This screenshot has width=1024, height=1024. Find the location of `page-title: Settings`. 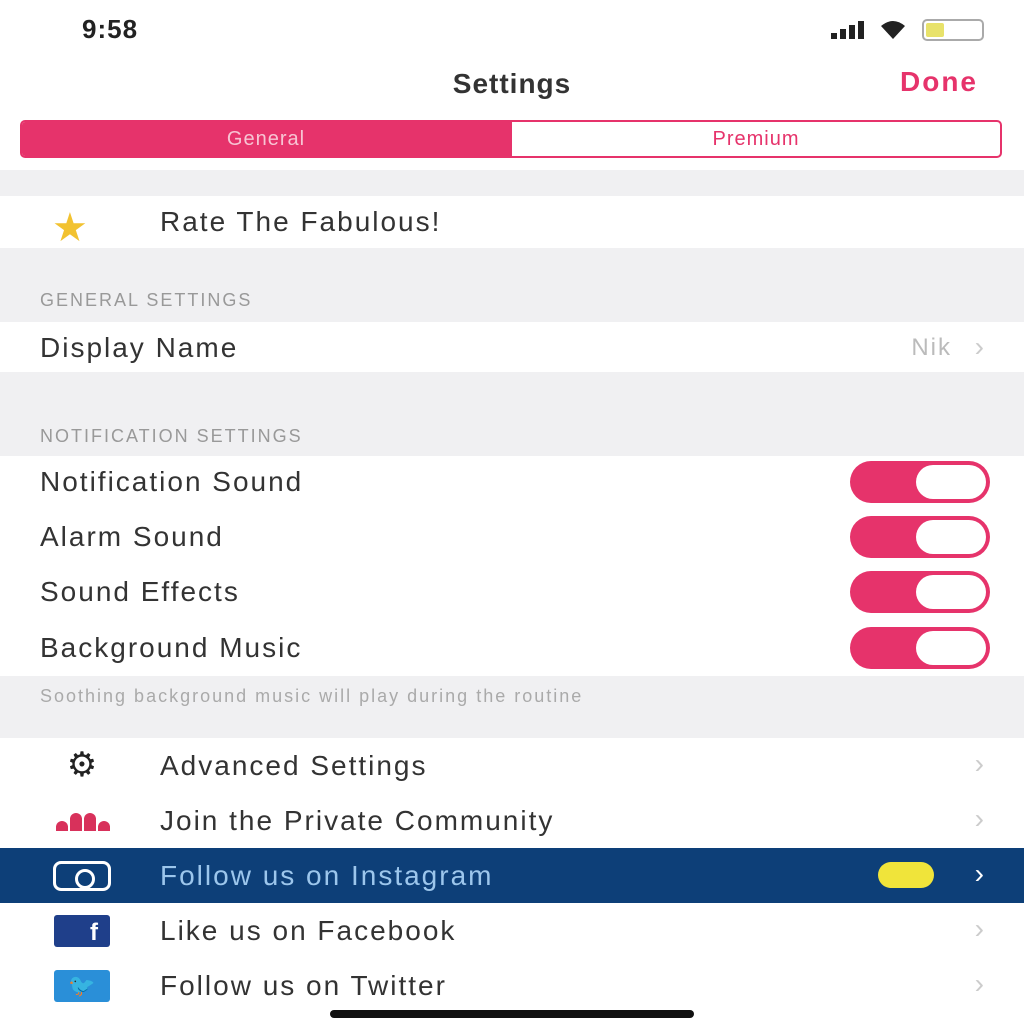

page-title: Settings is located at coordinates (512, 83).